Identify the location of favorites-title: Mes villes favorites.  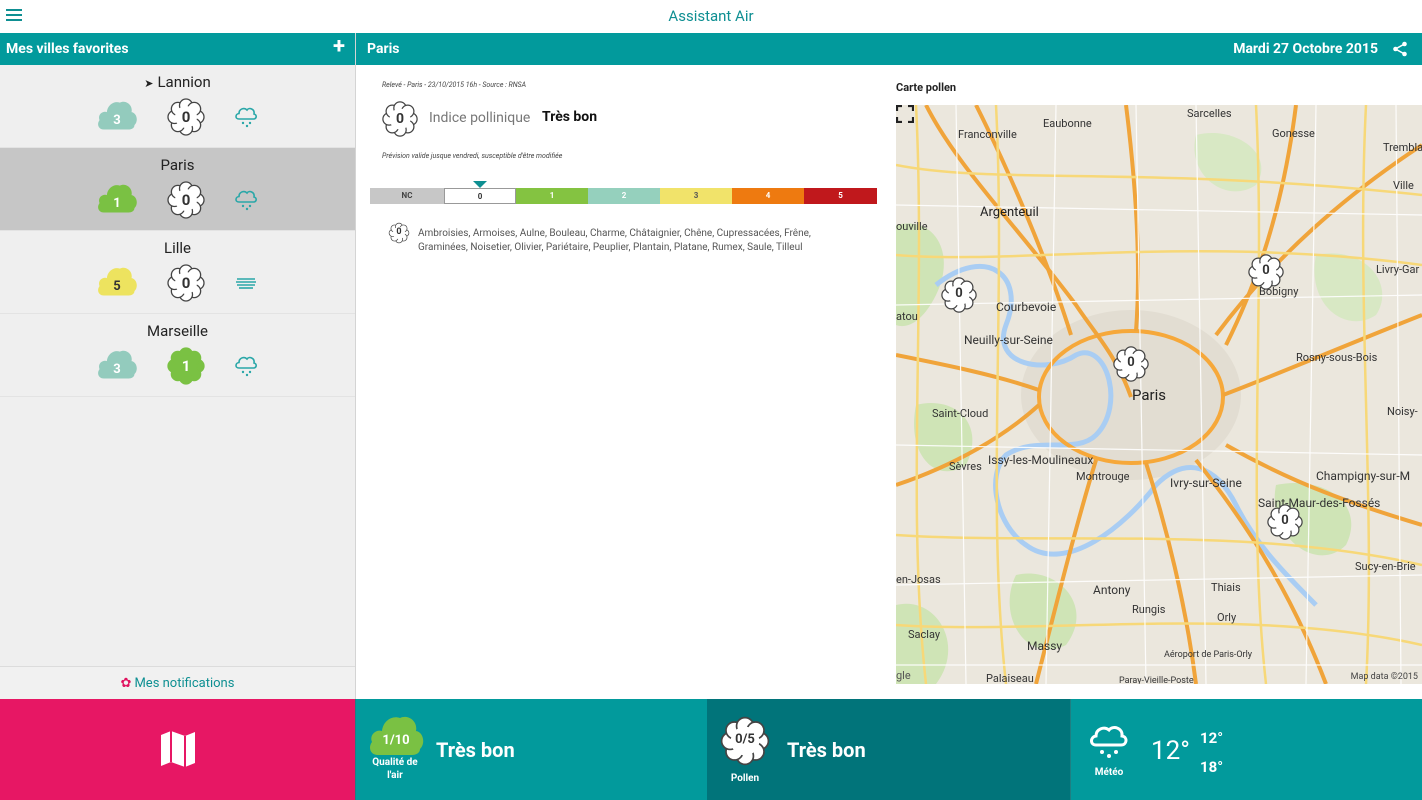
(67, 49).